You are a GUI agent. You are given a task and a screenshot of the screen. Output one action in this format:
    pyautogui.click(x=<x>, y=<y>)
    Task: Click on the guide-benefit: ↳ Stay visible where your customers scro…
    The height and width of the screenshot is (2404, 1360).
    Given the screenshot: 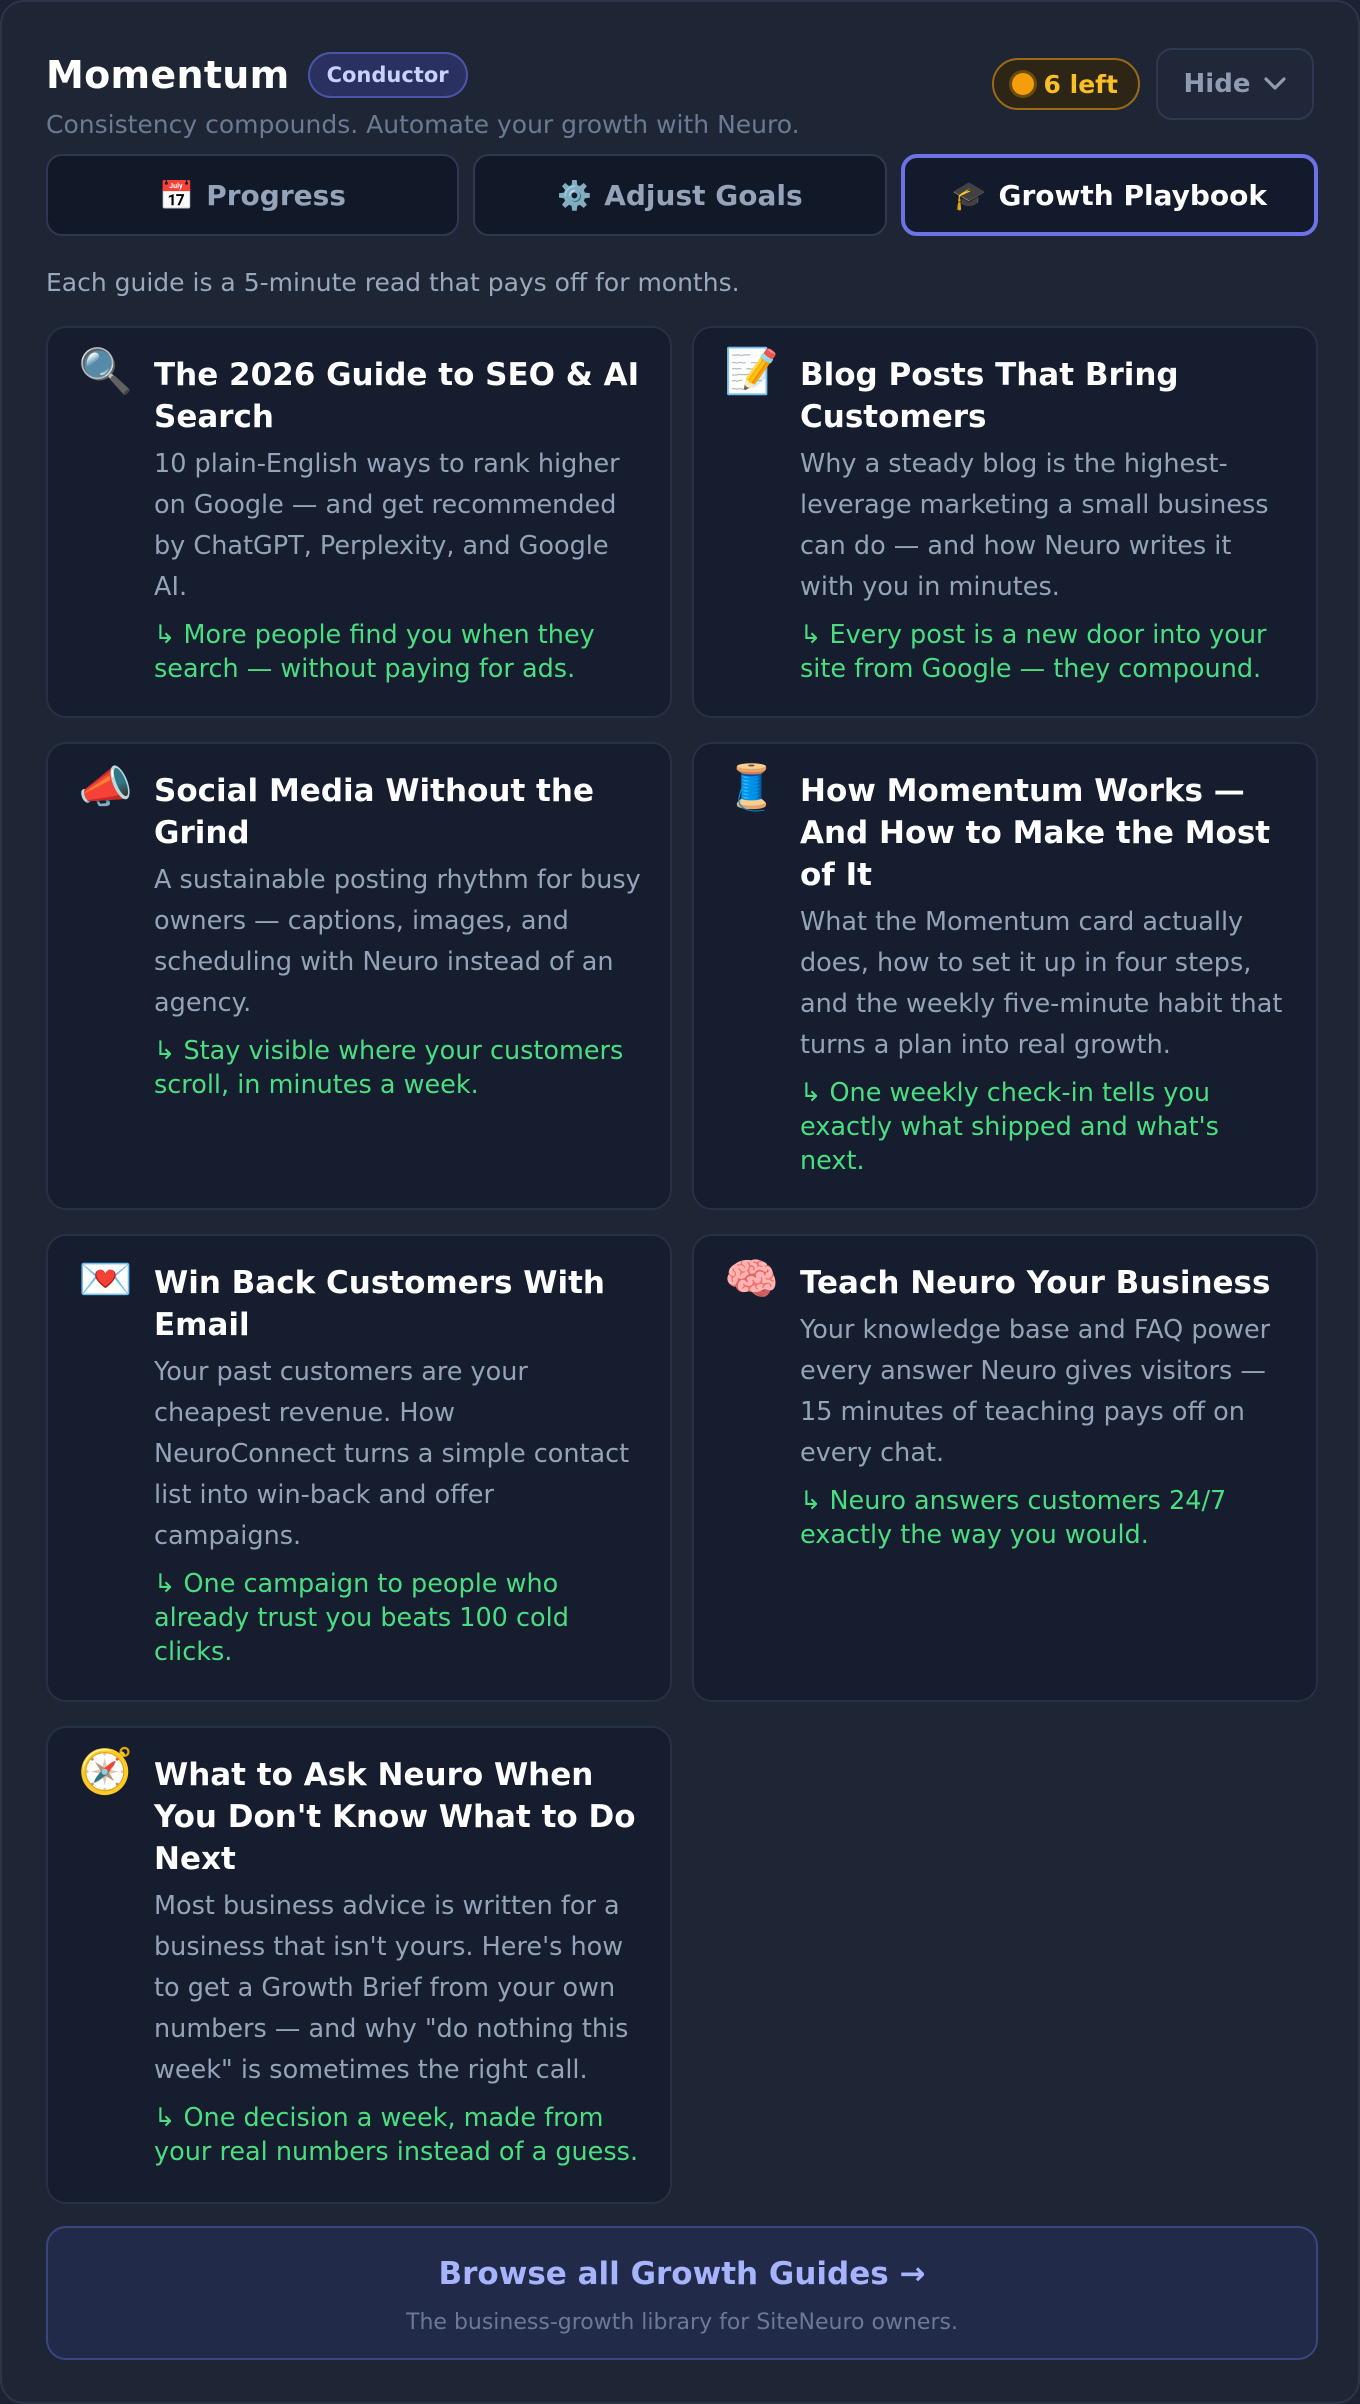 What is the action you would take?
    pyautogui.click(x=389, y=1068)
    